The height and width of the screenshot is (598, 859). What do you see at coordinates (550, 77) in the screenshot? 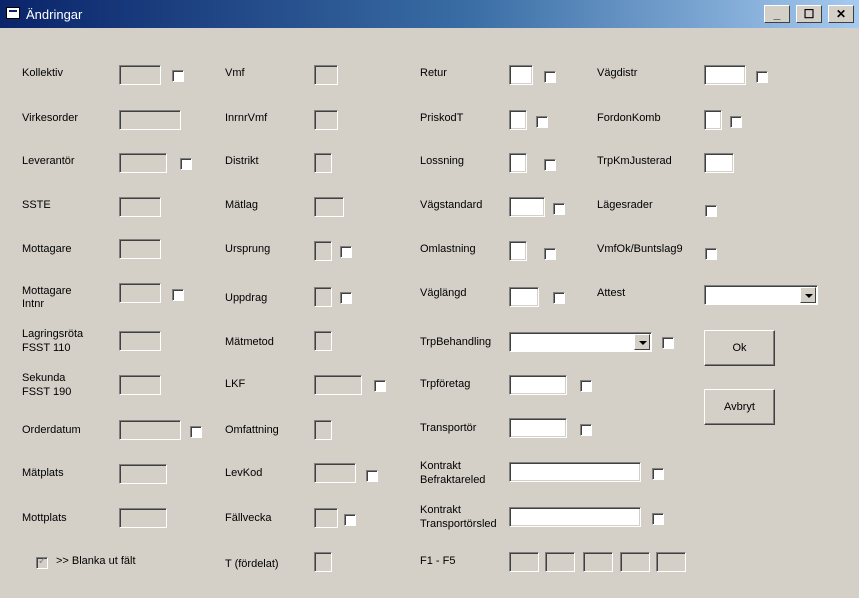
I see `retur-checkbox` at bounding box center [550, 77].